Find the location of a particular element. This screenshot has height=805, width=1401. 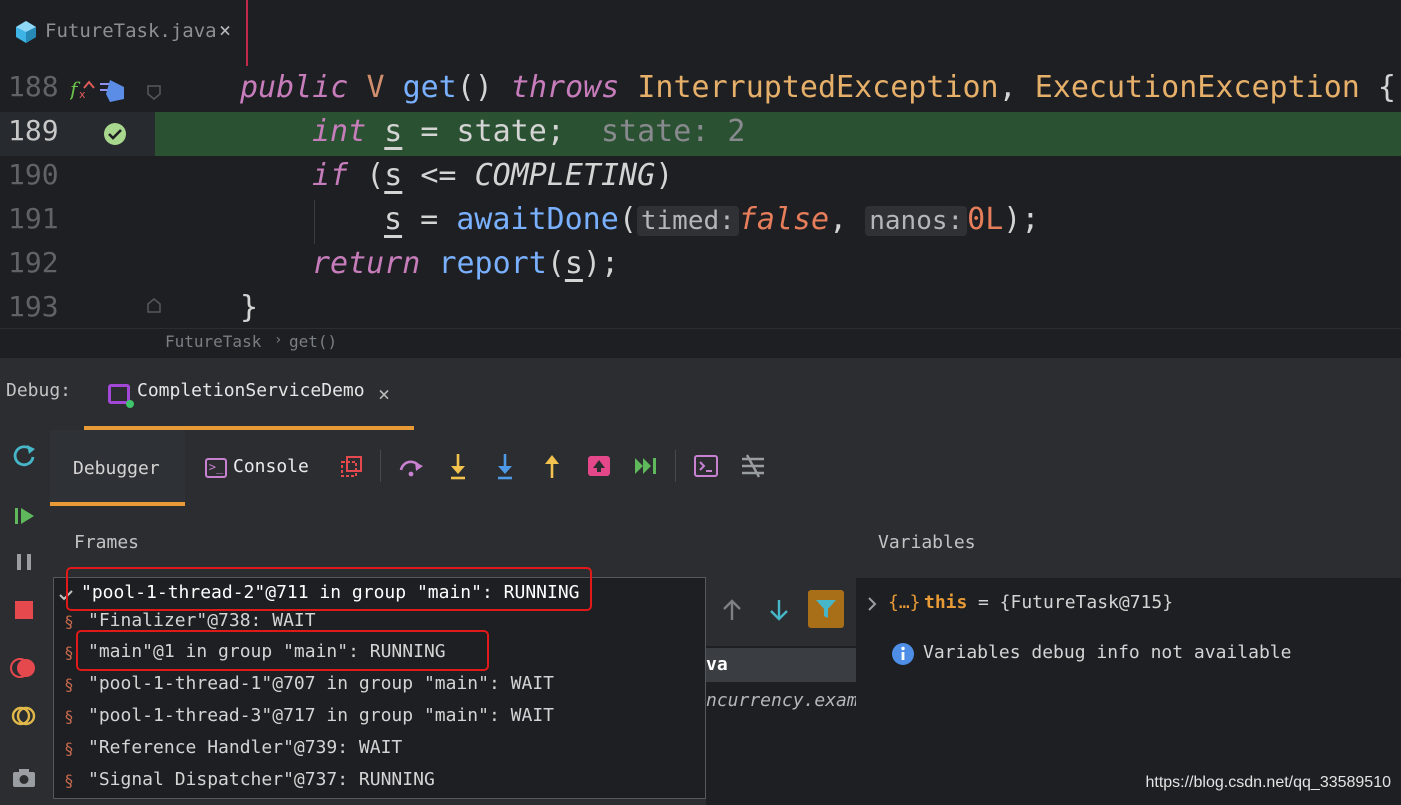

code-line: 193 } is located at coordinates (700, 308).